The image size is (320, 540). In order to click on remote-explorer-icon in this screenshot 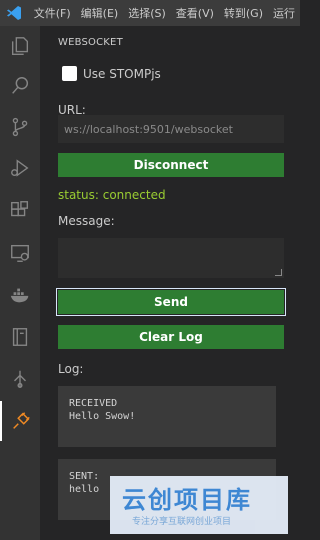, I will do `click(20, 253)`.